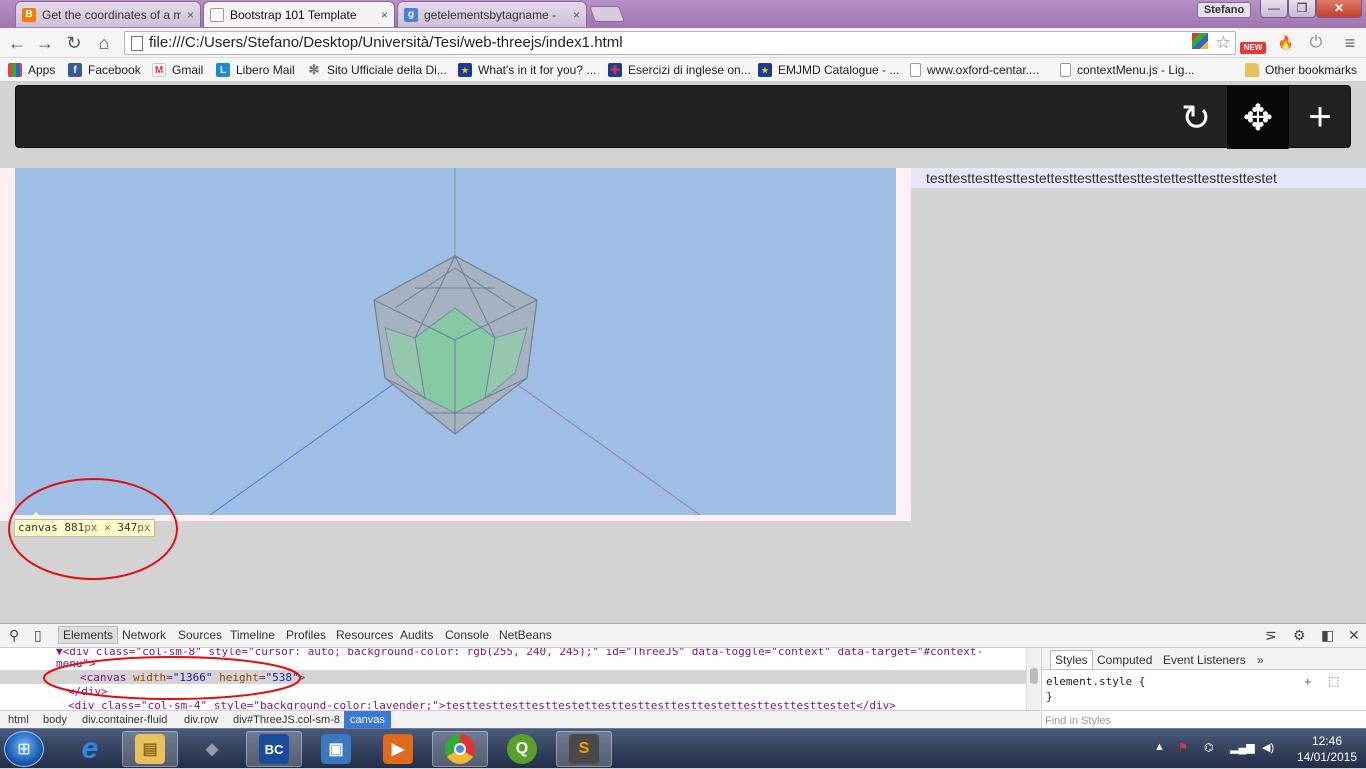 The width and height of the screenshot is (1366, 769). I want to click on styles-tab-more: », so click(1260, 660).